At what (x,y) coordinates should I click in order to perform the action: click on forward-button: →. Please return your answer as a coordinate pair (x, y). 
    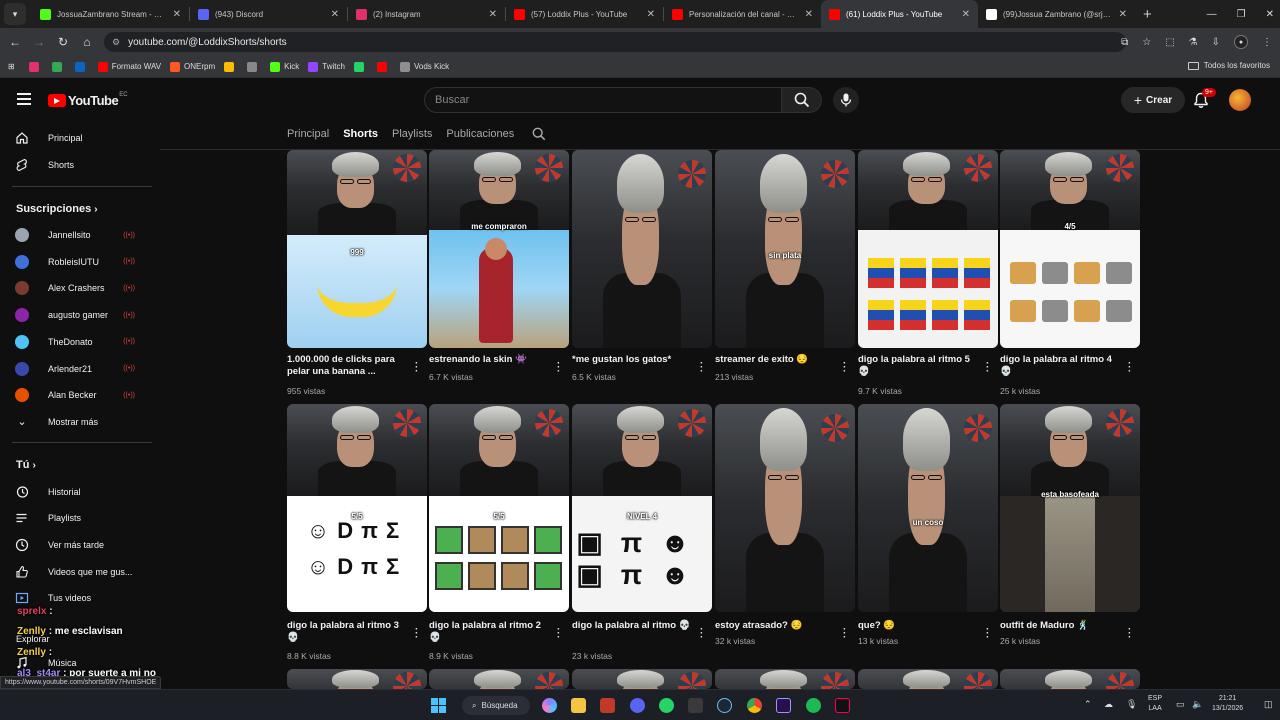
    Looking at the image, I should click on (39, 42).